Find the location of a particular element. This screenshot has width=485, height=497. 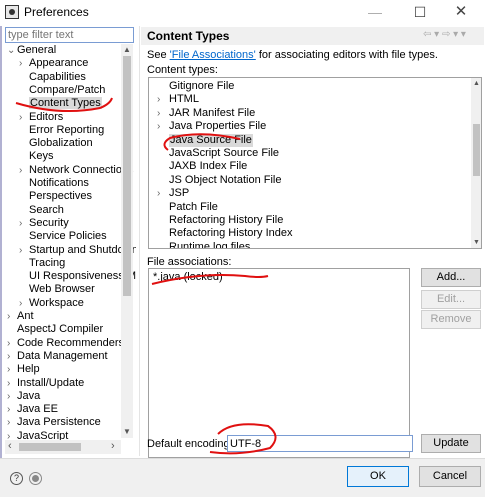

content-types-scrollbar: ▲ ▼ is located at coordinates (476, 163).